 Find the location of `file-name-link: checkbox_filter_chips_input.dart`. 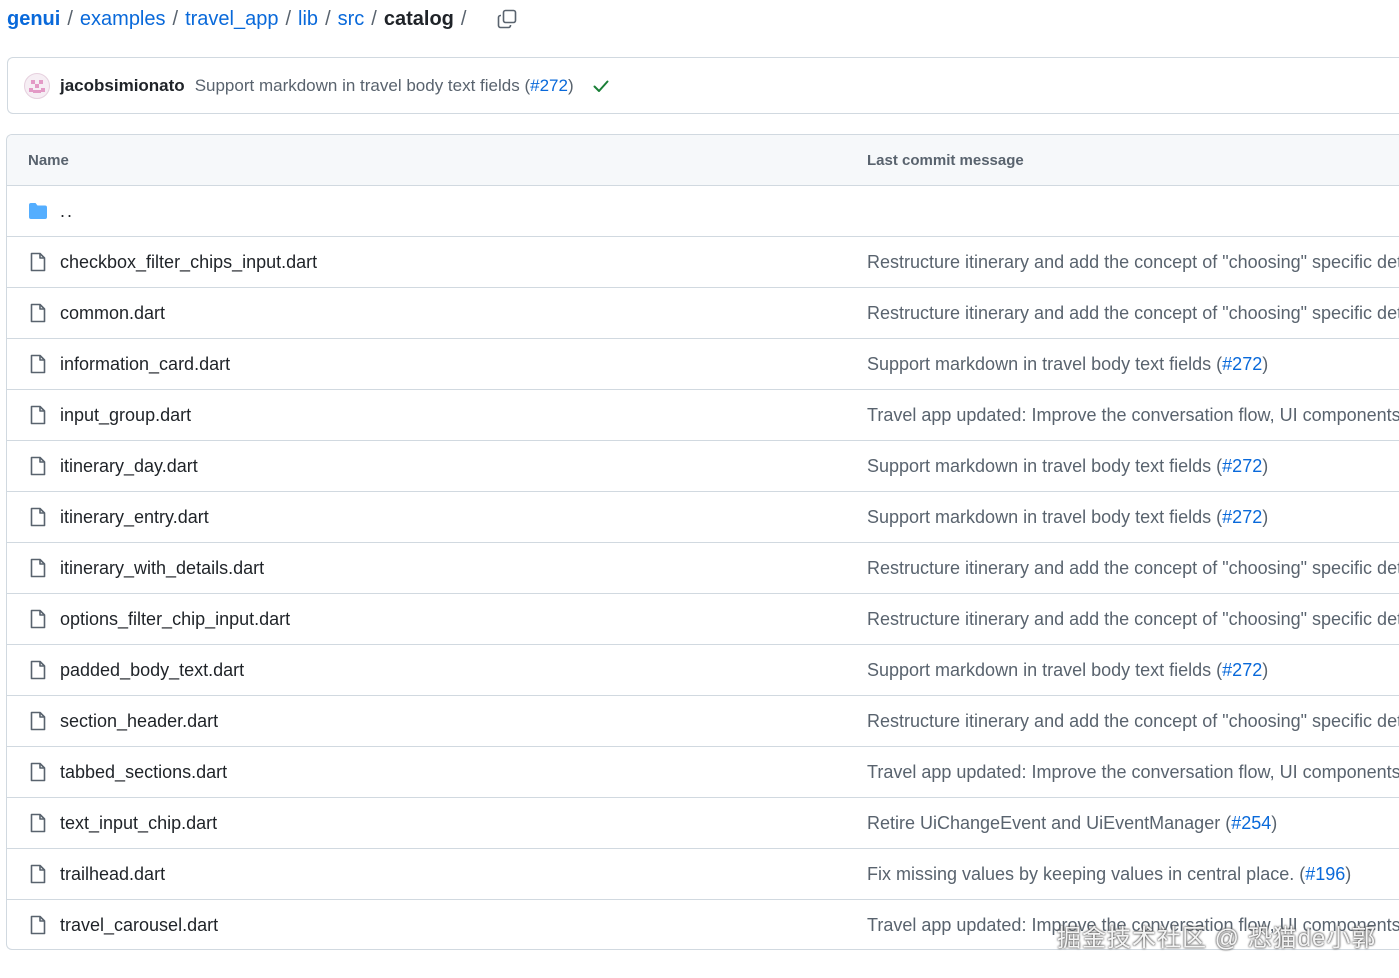

file-name-link: checkbox_filter_chips_input.dart is located at coordinates (188, 262).